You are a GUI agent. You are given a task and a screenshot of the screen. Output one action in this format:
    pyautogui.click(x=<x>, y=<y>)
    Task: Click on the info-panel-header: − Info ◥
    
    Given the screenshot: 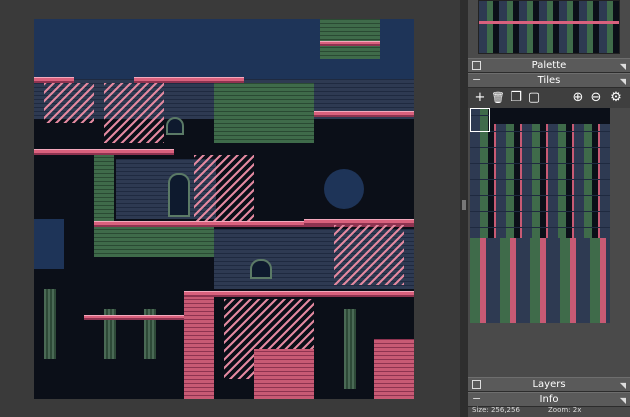 What is the action you would take?
    pyautogui.click(x=549, y=399)
    